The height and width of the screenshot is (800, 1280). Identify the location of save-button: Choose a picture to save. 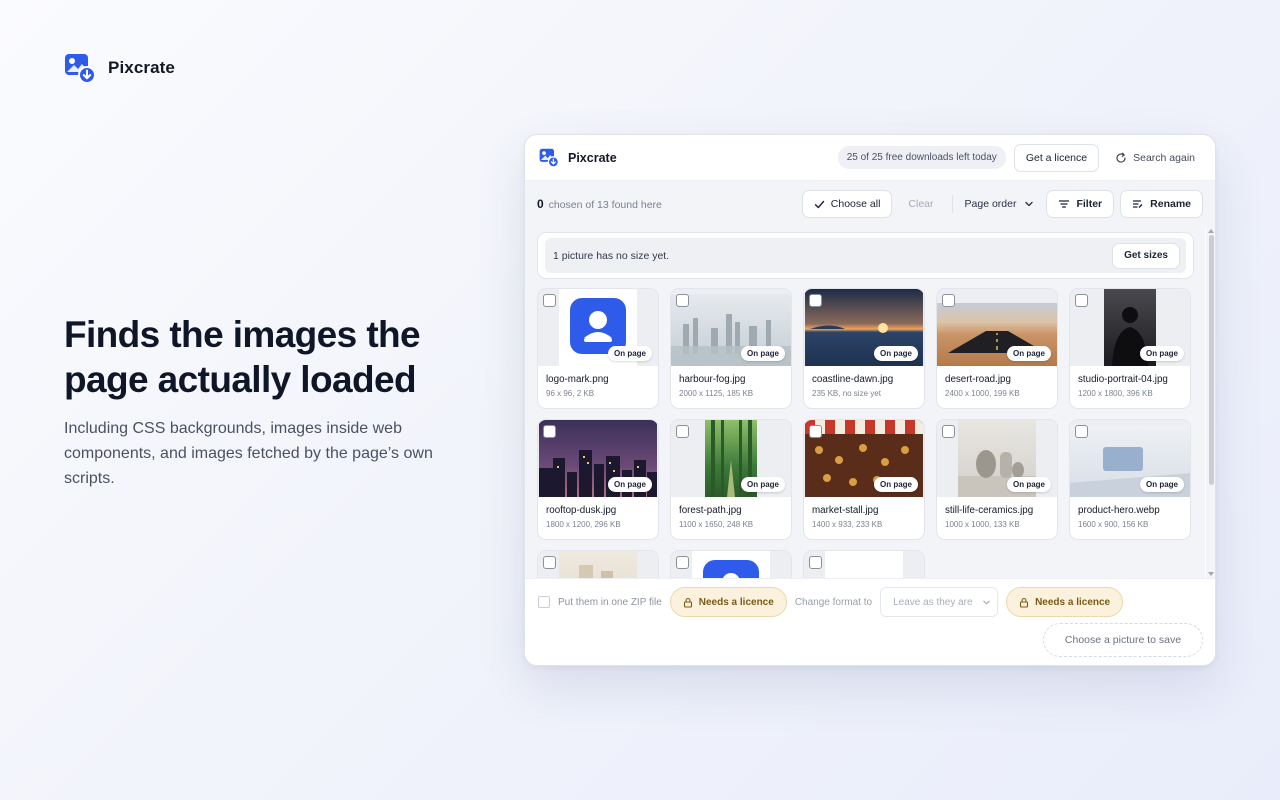
(1123, 640).